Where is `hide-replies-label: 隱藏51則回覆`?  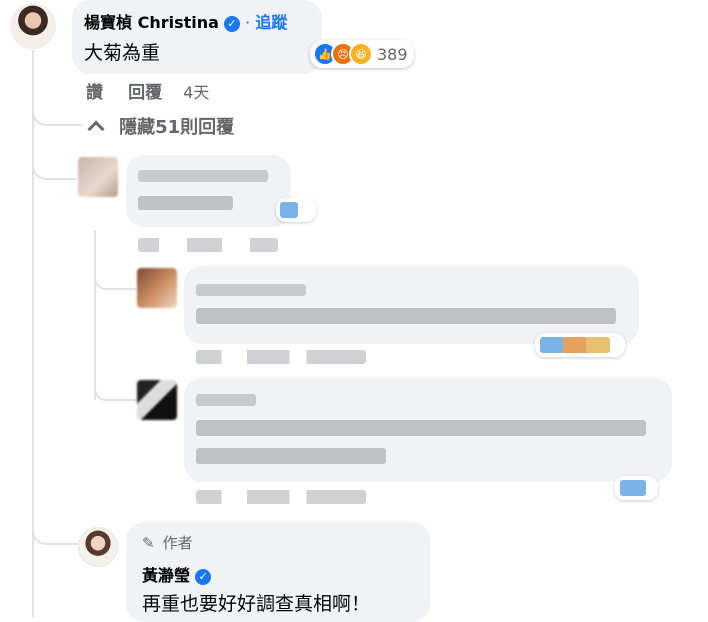
hide-replies-label: 隱藏51則回覆 is located at coordinates (177, 127).